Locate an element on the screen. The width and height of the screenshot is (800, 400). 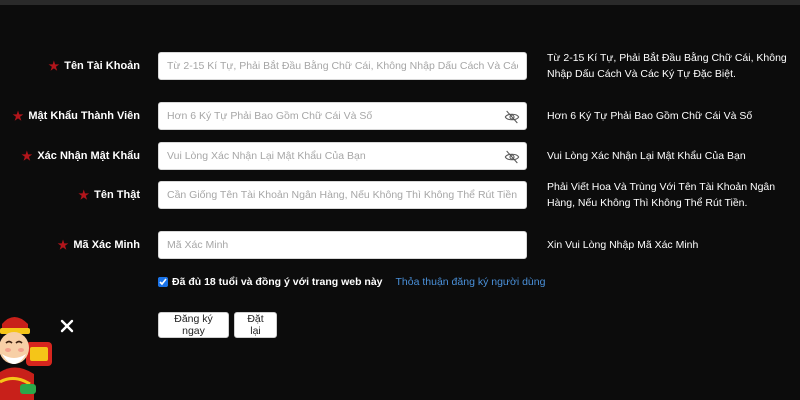
verification-input is located at coordinates (342, 245).